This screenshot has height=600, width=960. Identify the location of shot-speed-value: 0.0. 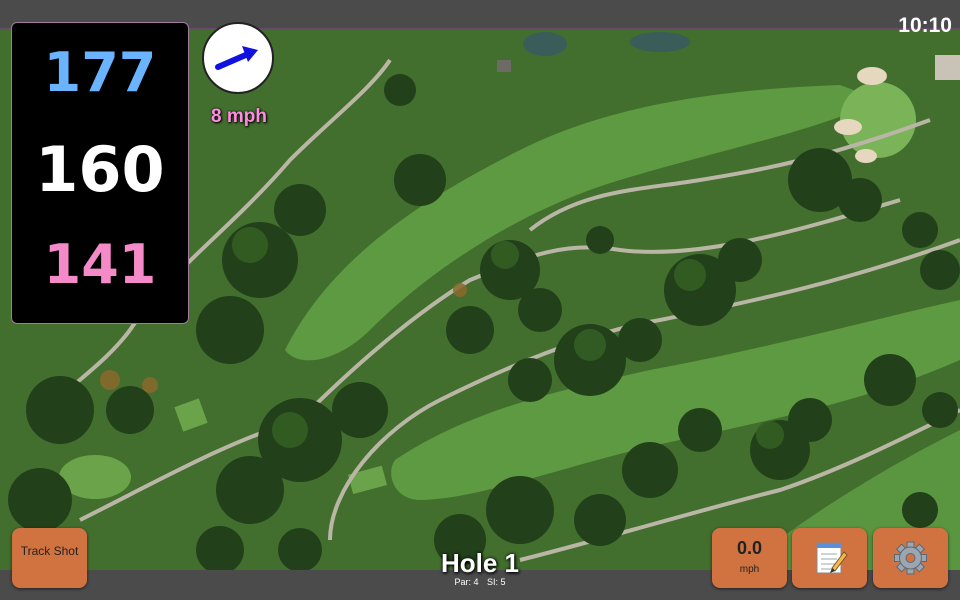
(749, 548).